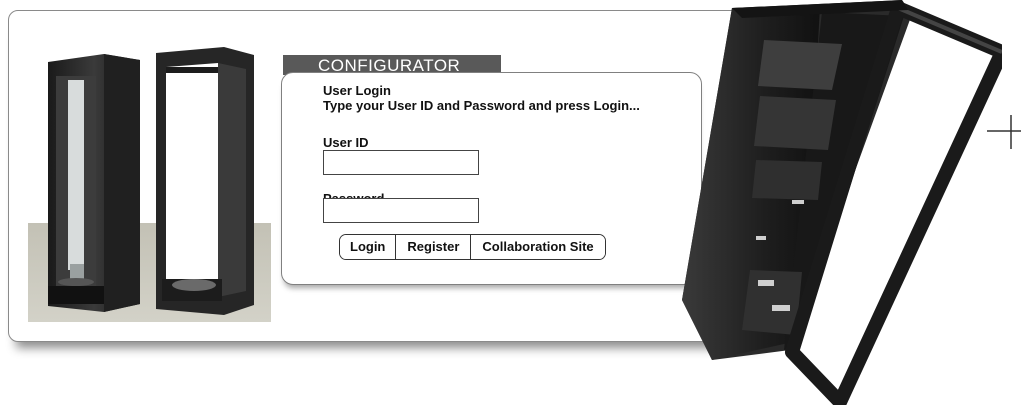 The width and height of the screenshot is (1021, 405). What do you see at coordinates (368, 247) in the screenshot?
I see `login-button: Login` at bounding box center [368, 247].